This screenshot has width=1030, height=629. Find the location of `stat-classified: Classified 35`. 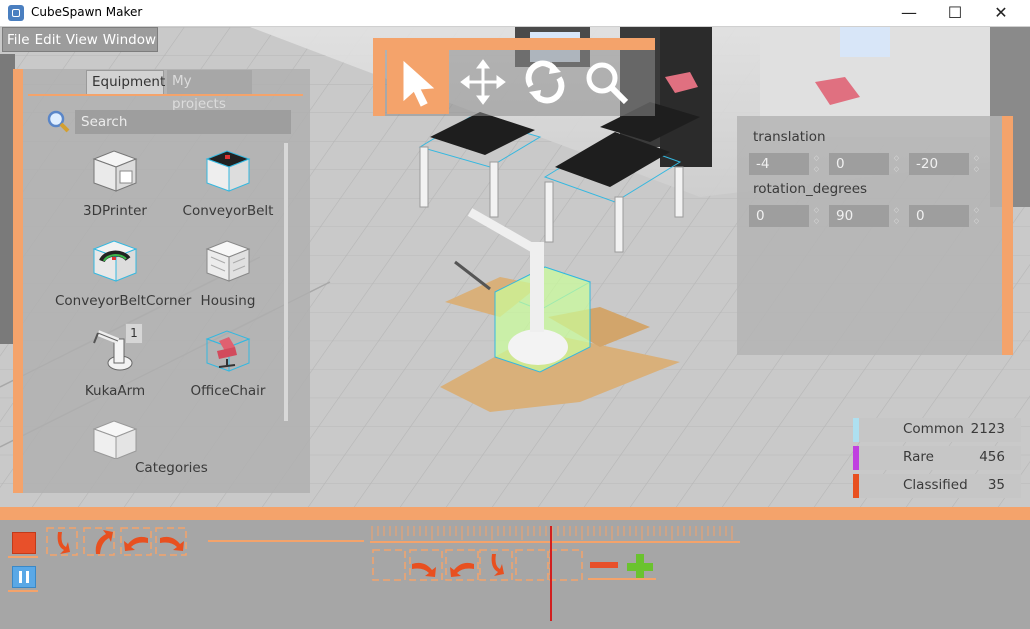

stat-classified: Classified 35 is located at coordinates (937, 486).